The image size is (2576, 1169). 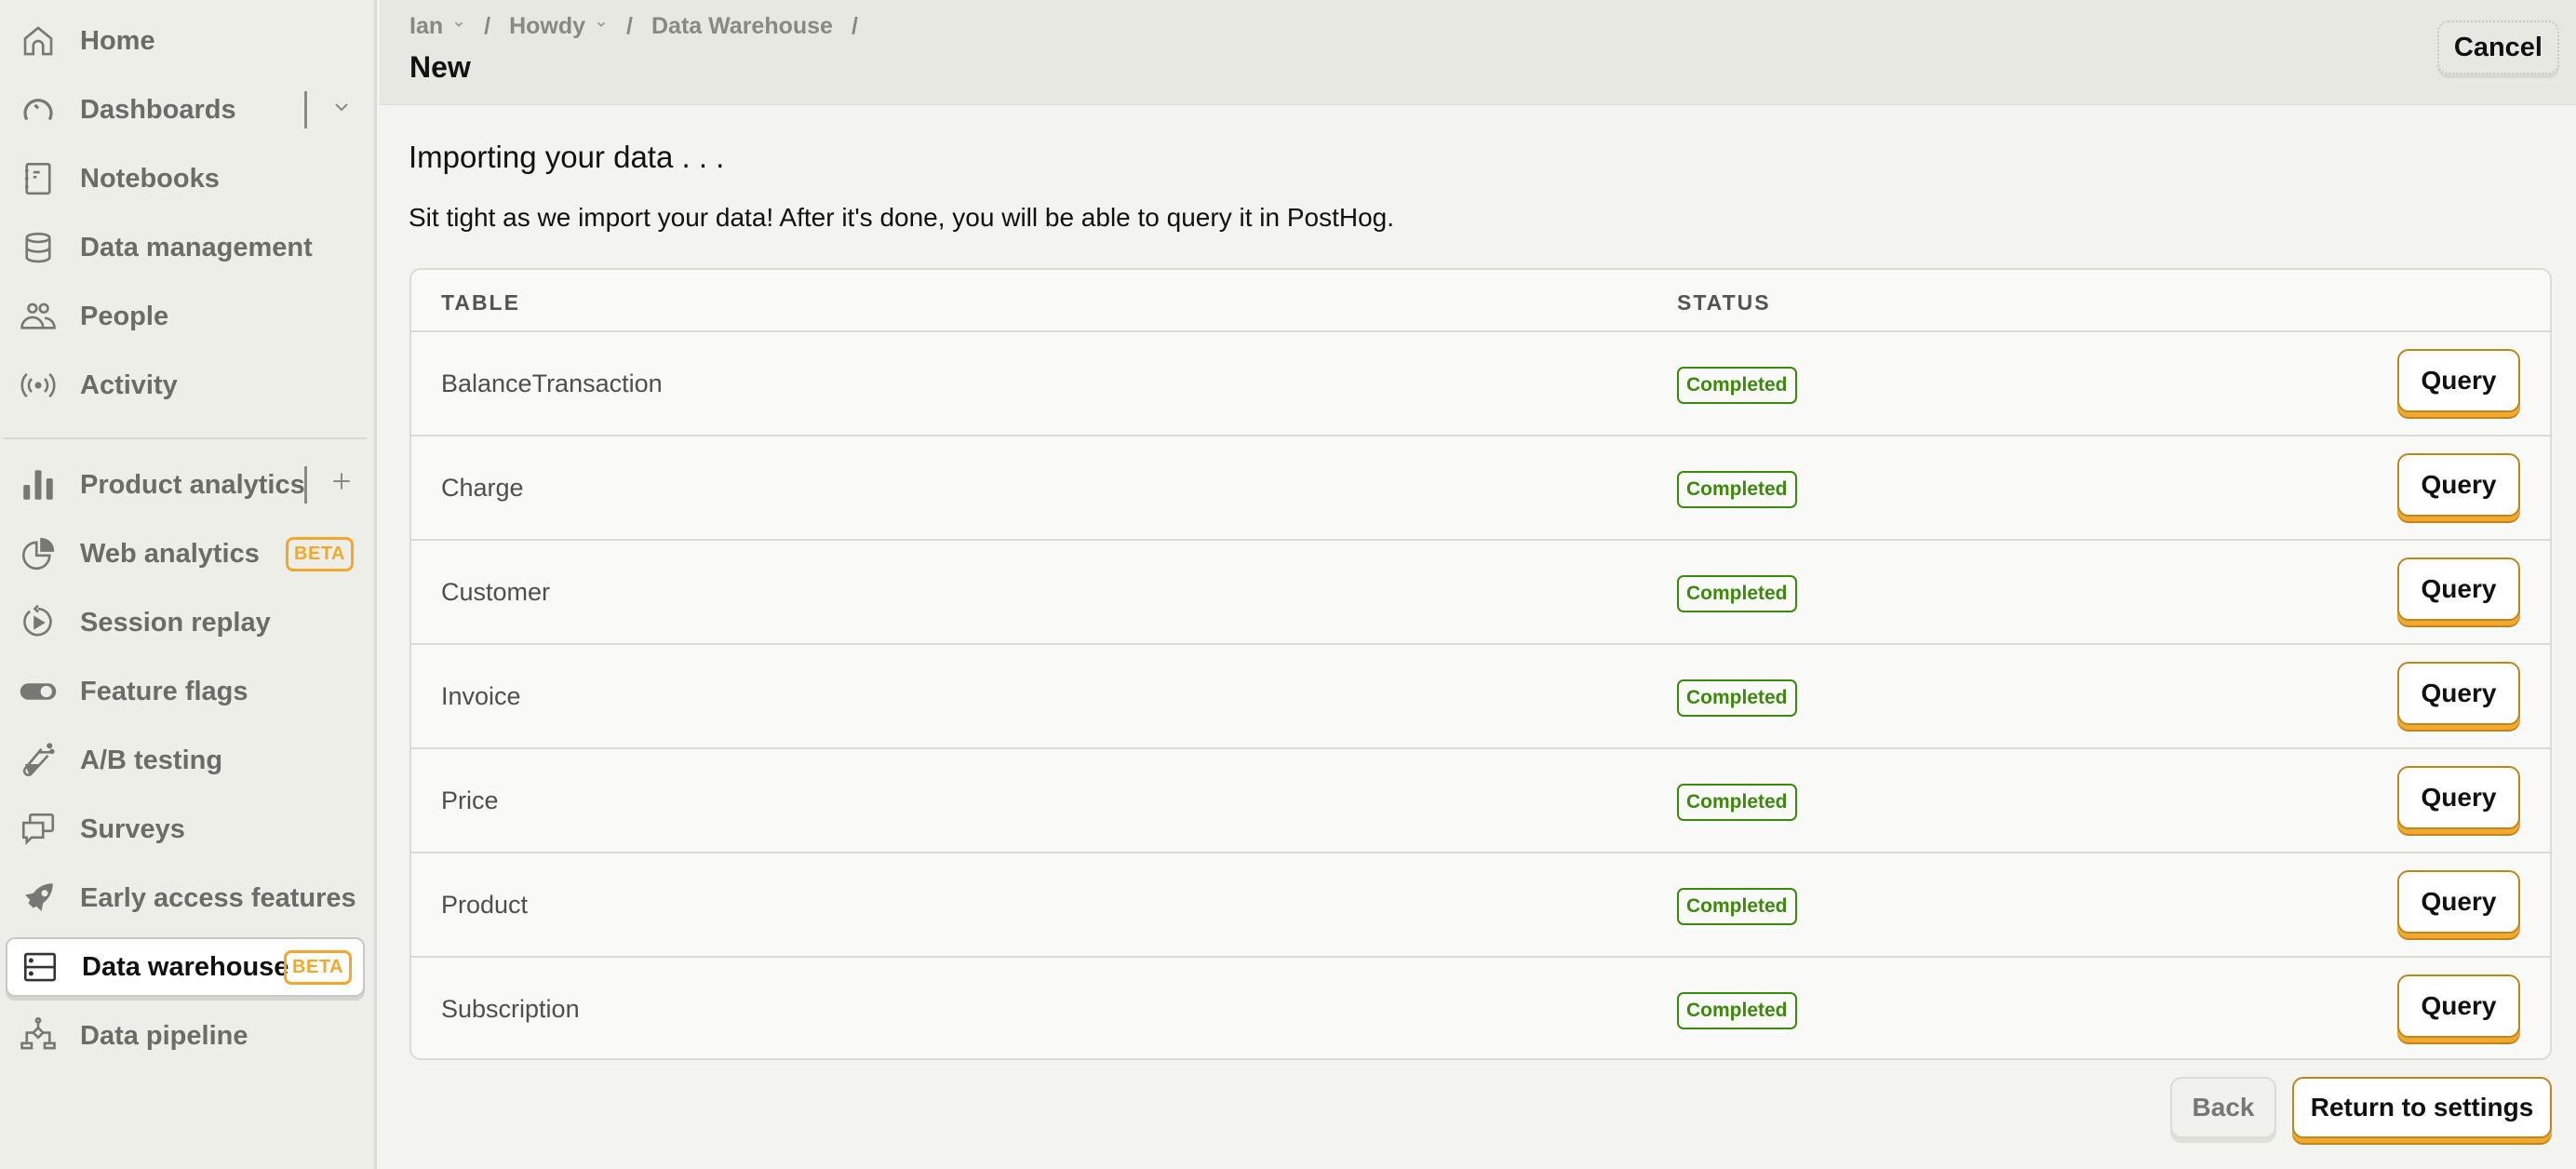 What do you see at coordinates (185, 316) in the screenshot?
I see `sidebar-item-people: People` at bounding box center [185, 316].